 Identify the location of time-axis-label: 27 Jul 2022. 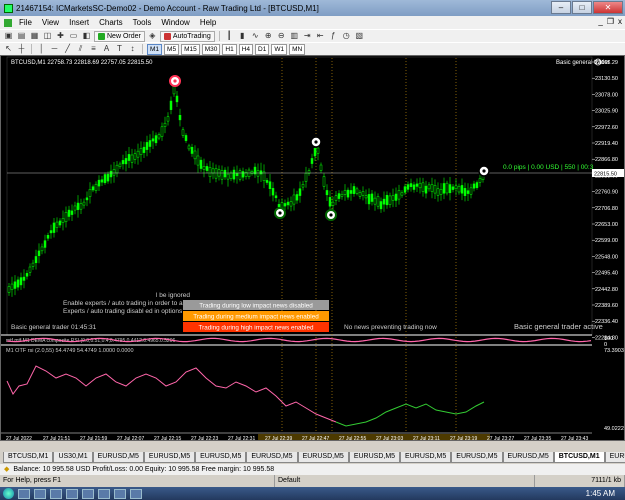
(19, 438).